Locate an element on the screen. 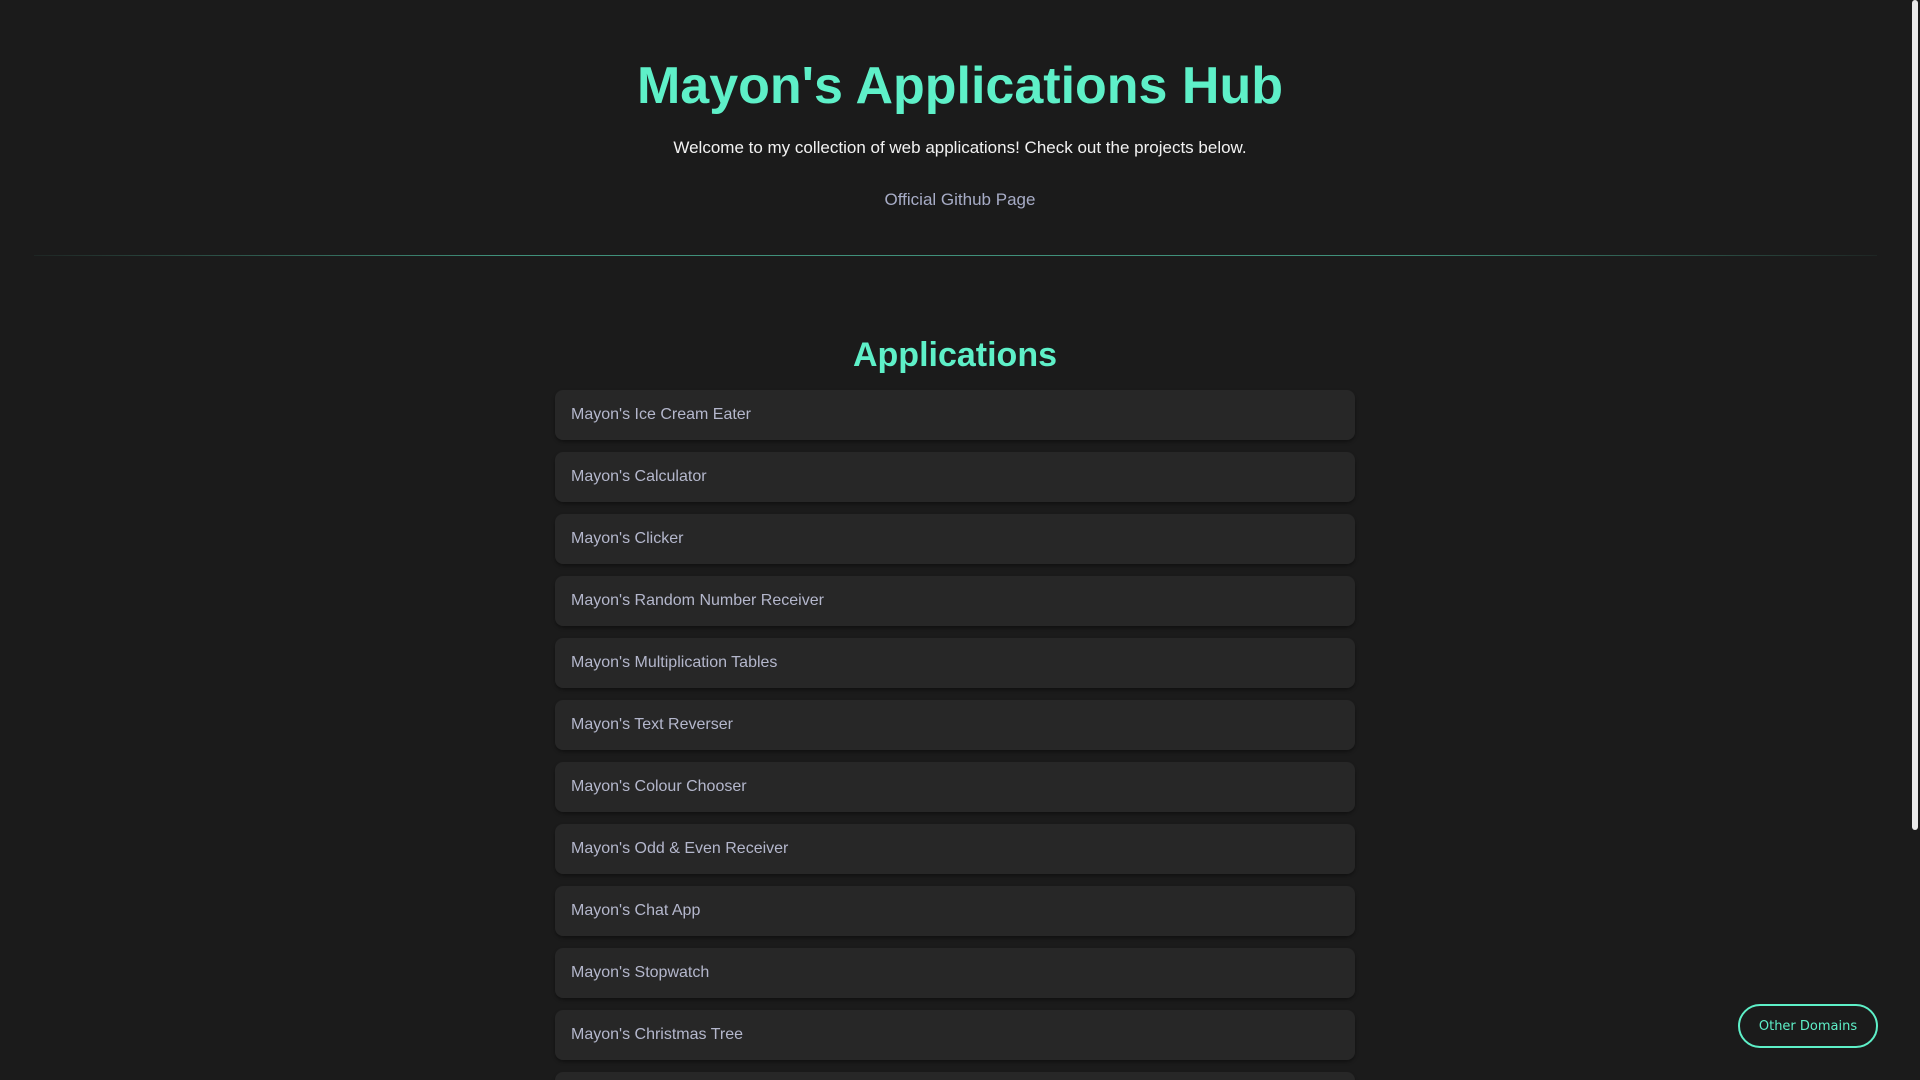  scrollbar is located at coordinates (1915, 540).